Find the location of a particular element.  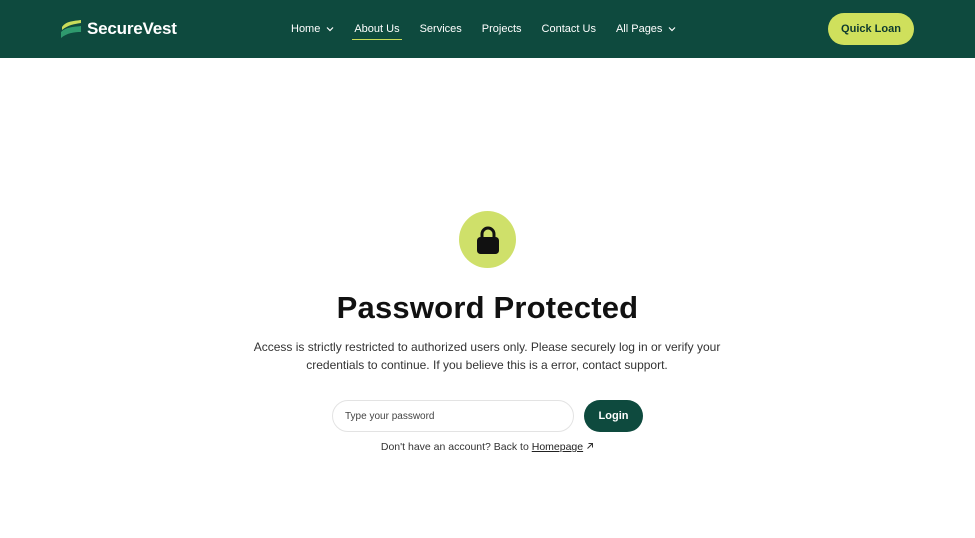

lock-icon is located at coordinates (487, 240).